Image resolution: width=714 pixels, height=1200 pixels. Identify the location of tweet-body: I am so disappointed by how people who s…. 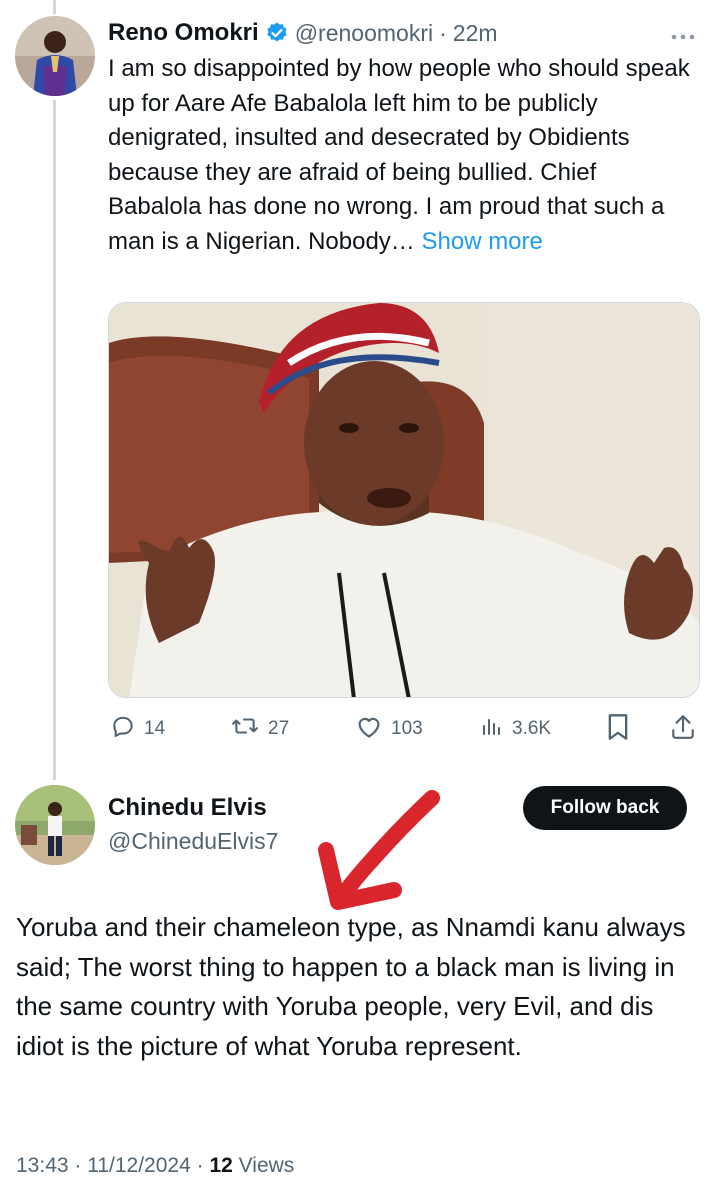
(399, 155).